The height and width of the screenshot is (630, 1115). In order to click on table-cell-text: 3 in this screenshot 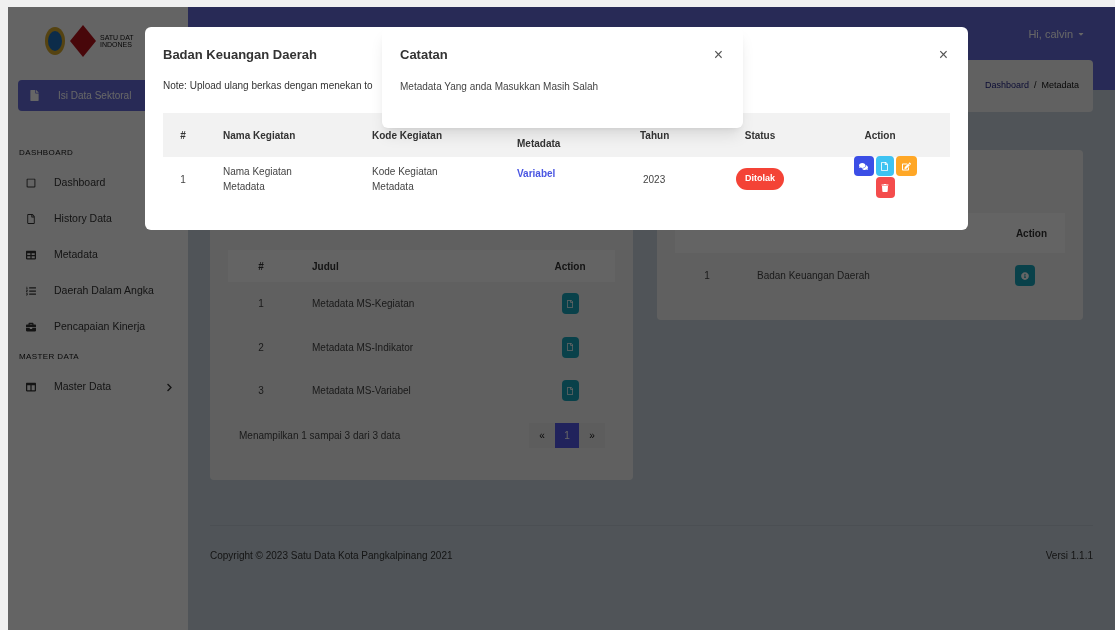, I will do `click(261, 391)`.